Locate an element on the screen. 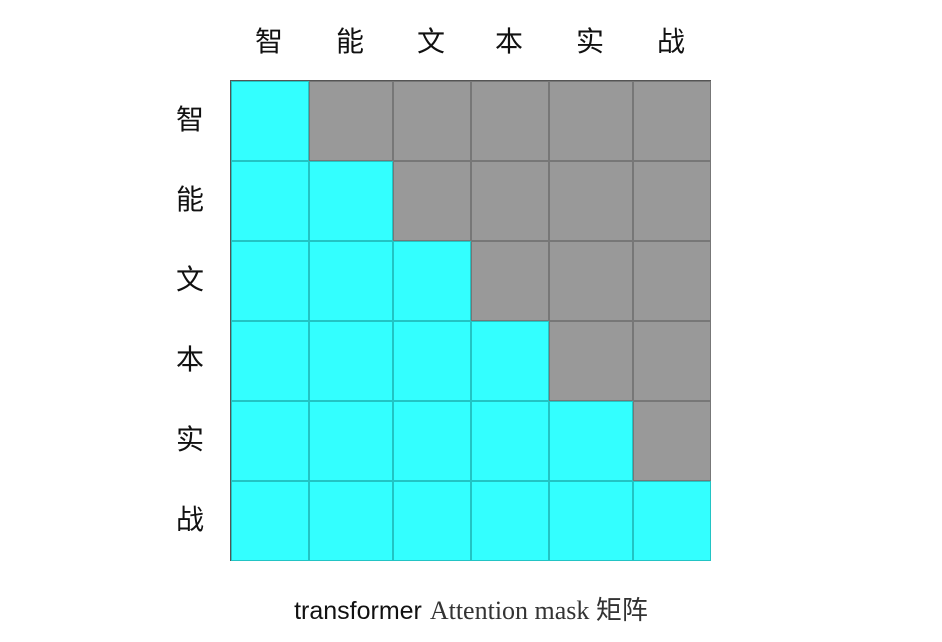  column-label: 能 is located at coordinates (349, 41).